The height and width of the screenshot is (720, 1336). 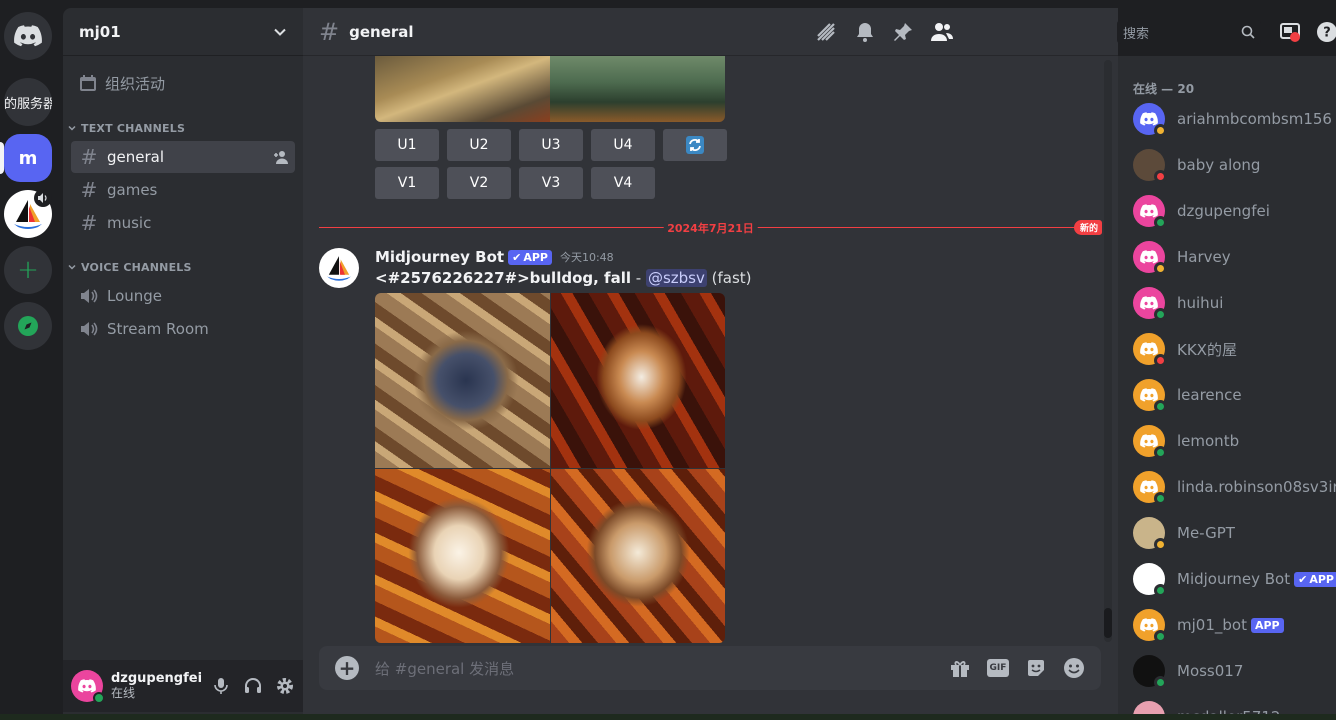 I want to click on voice-channels-category: VOICE CHANNELS, so click(x=183, y=267).